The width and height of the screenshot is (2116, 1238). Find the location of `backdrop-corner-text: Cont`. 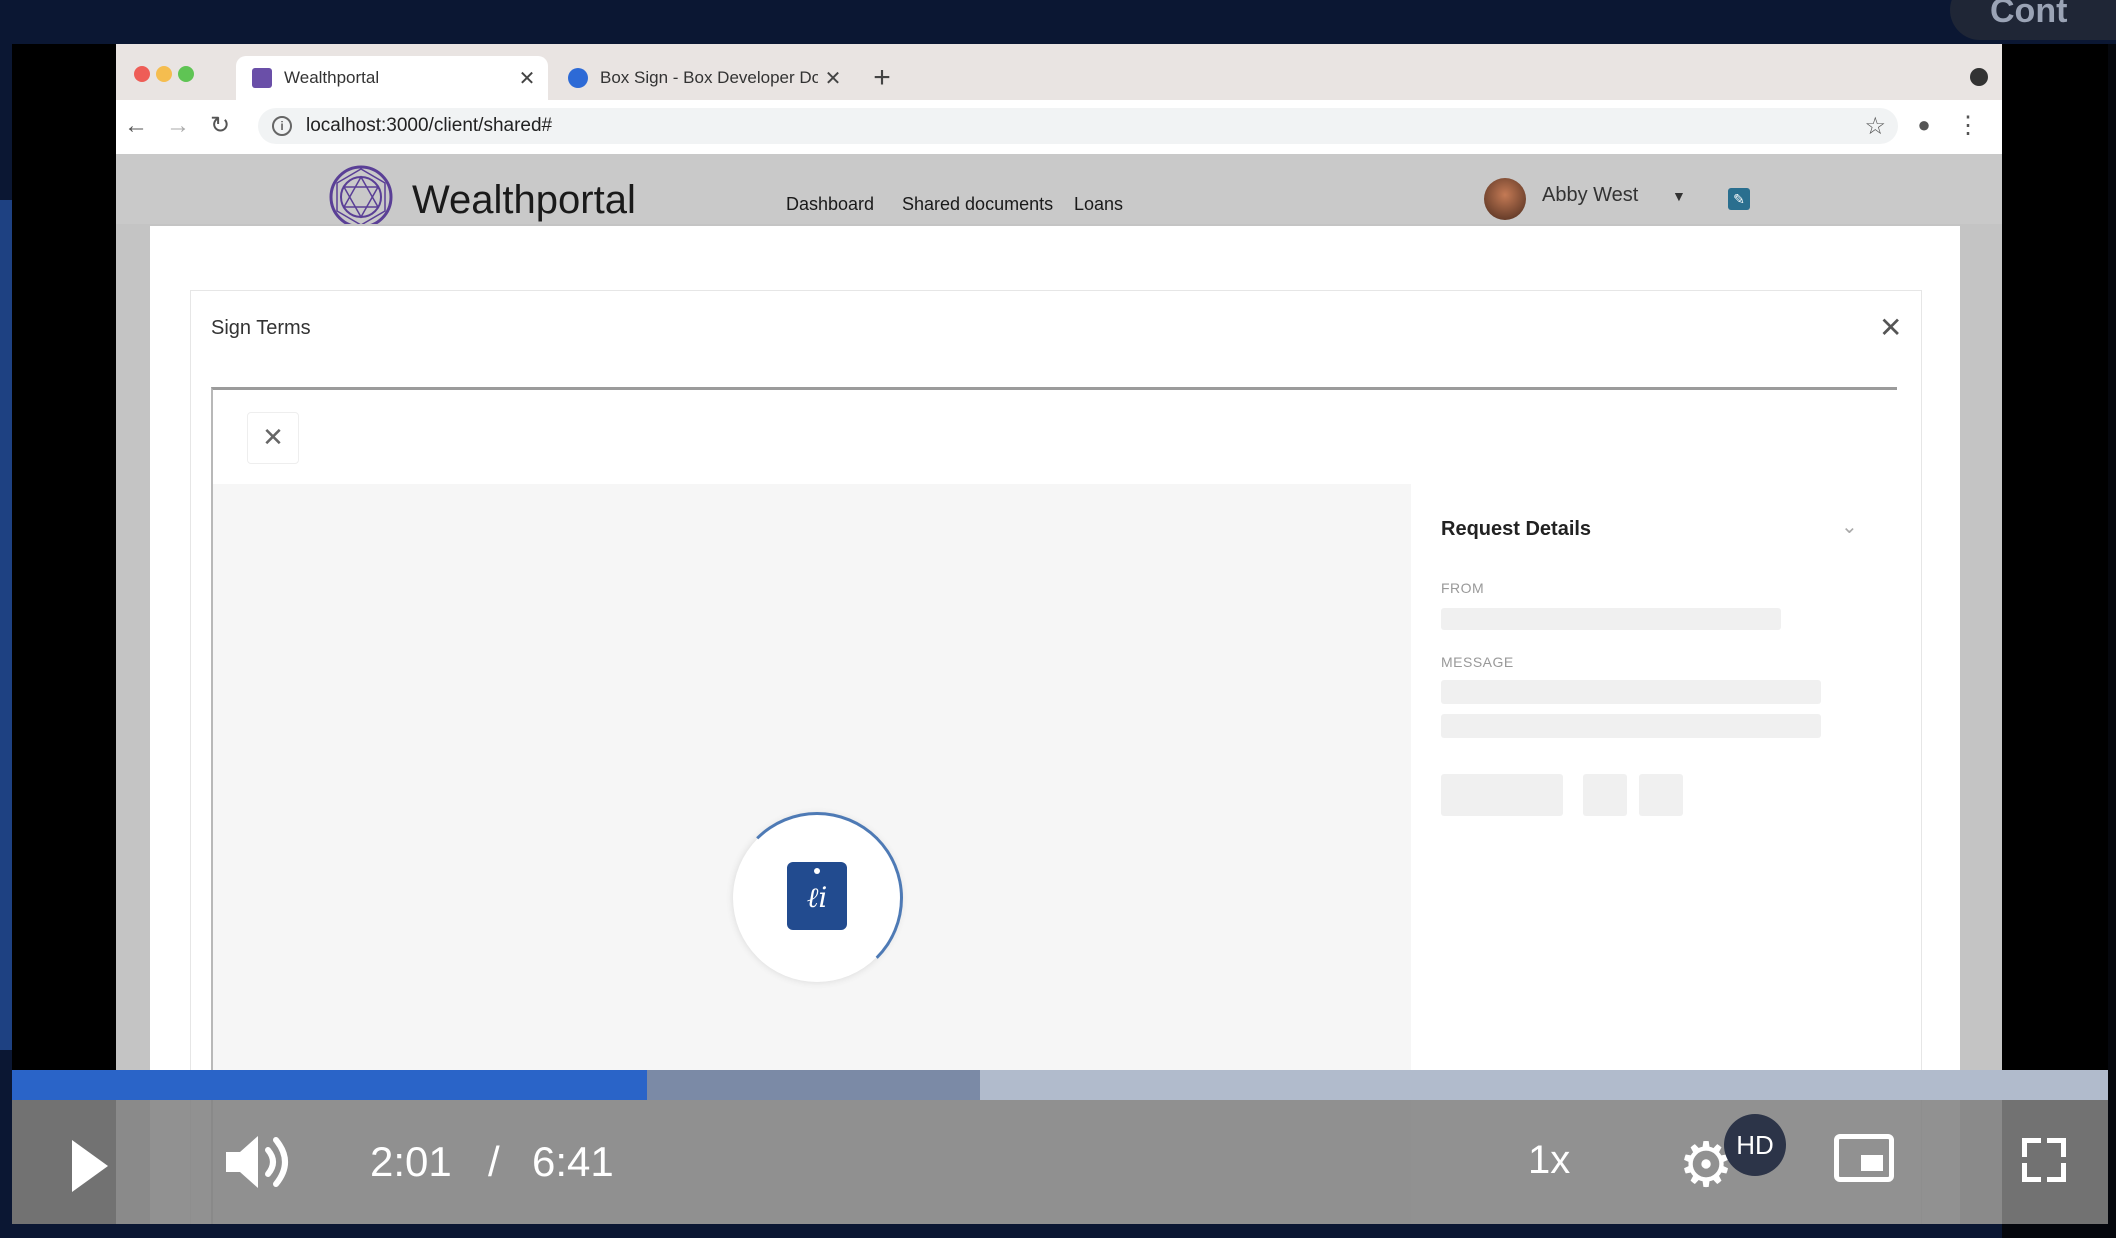

backdrop-corner-text: Cont is located at coordinates (2029, 15).